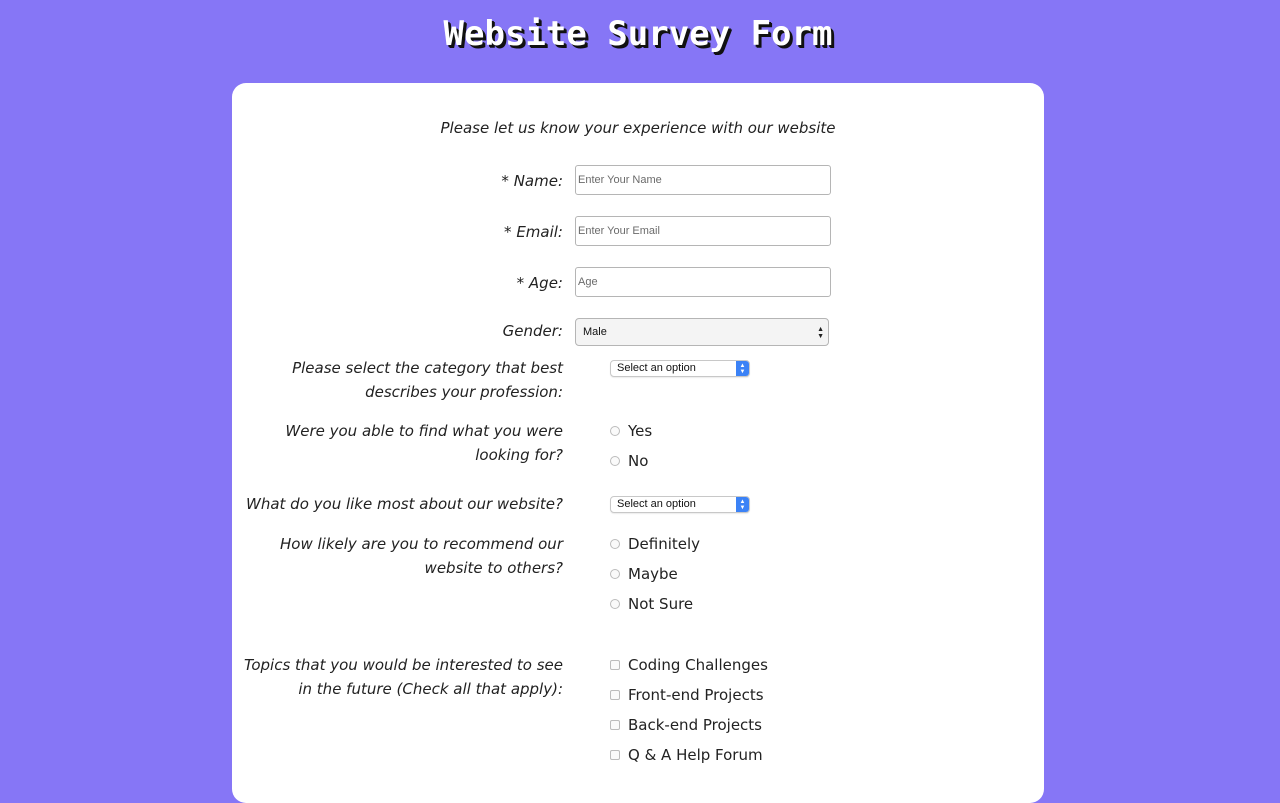 This screenshot has height=803, width=1280. What do you see at coordinates (519, 455) in the screenshot?
I see `found-label-line2: looking for?` at bounding box center [519, 455].